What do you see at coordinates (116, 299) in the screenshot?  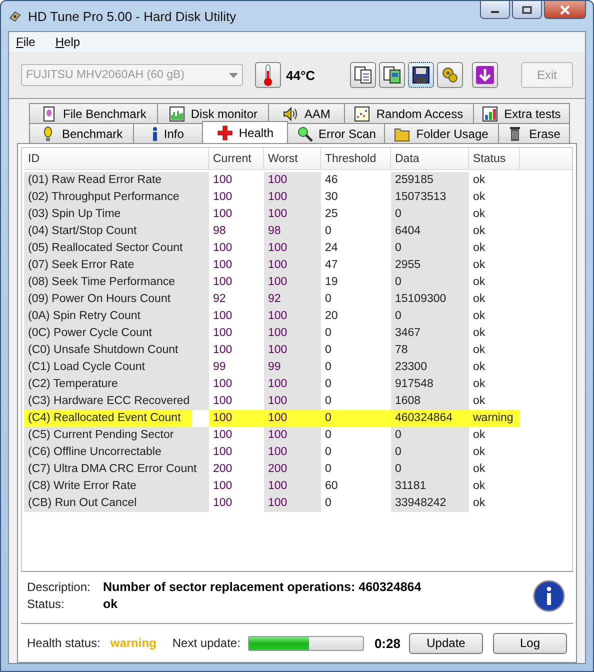 I see `table-cell: (09) Power On Hours Count` at bounding box center [116, 299].